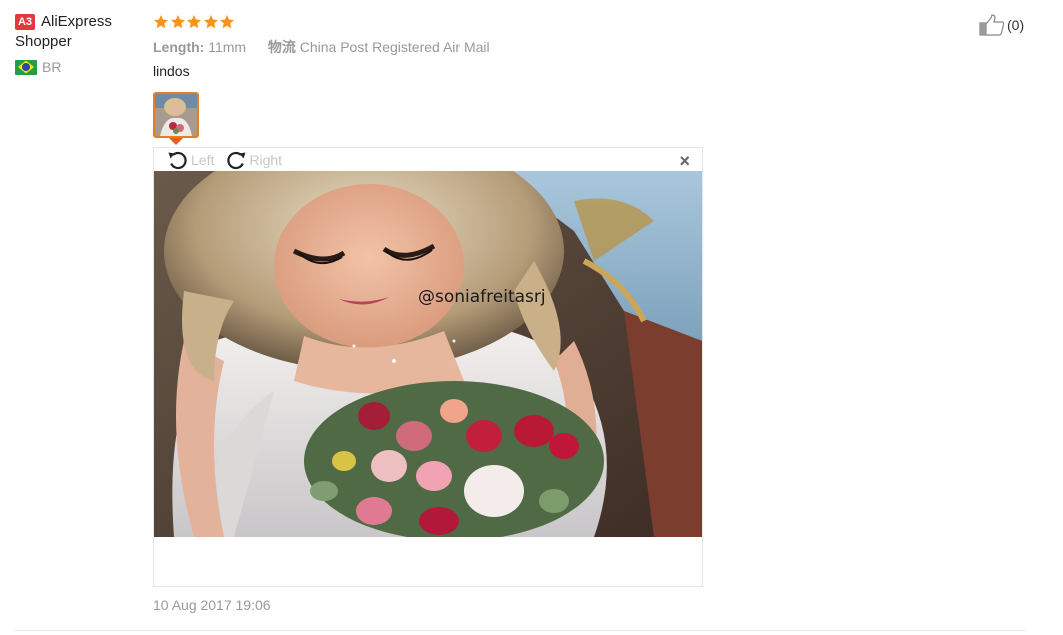 The width and height of the screenshot is (1063, 635). What do you see at coordinates (203, 160) in the screenshot?
I see `rotate-left-label: Left` at bounding box center [203, 160].